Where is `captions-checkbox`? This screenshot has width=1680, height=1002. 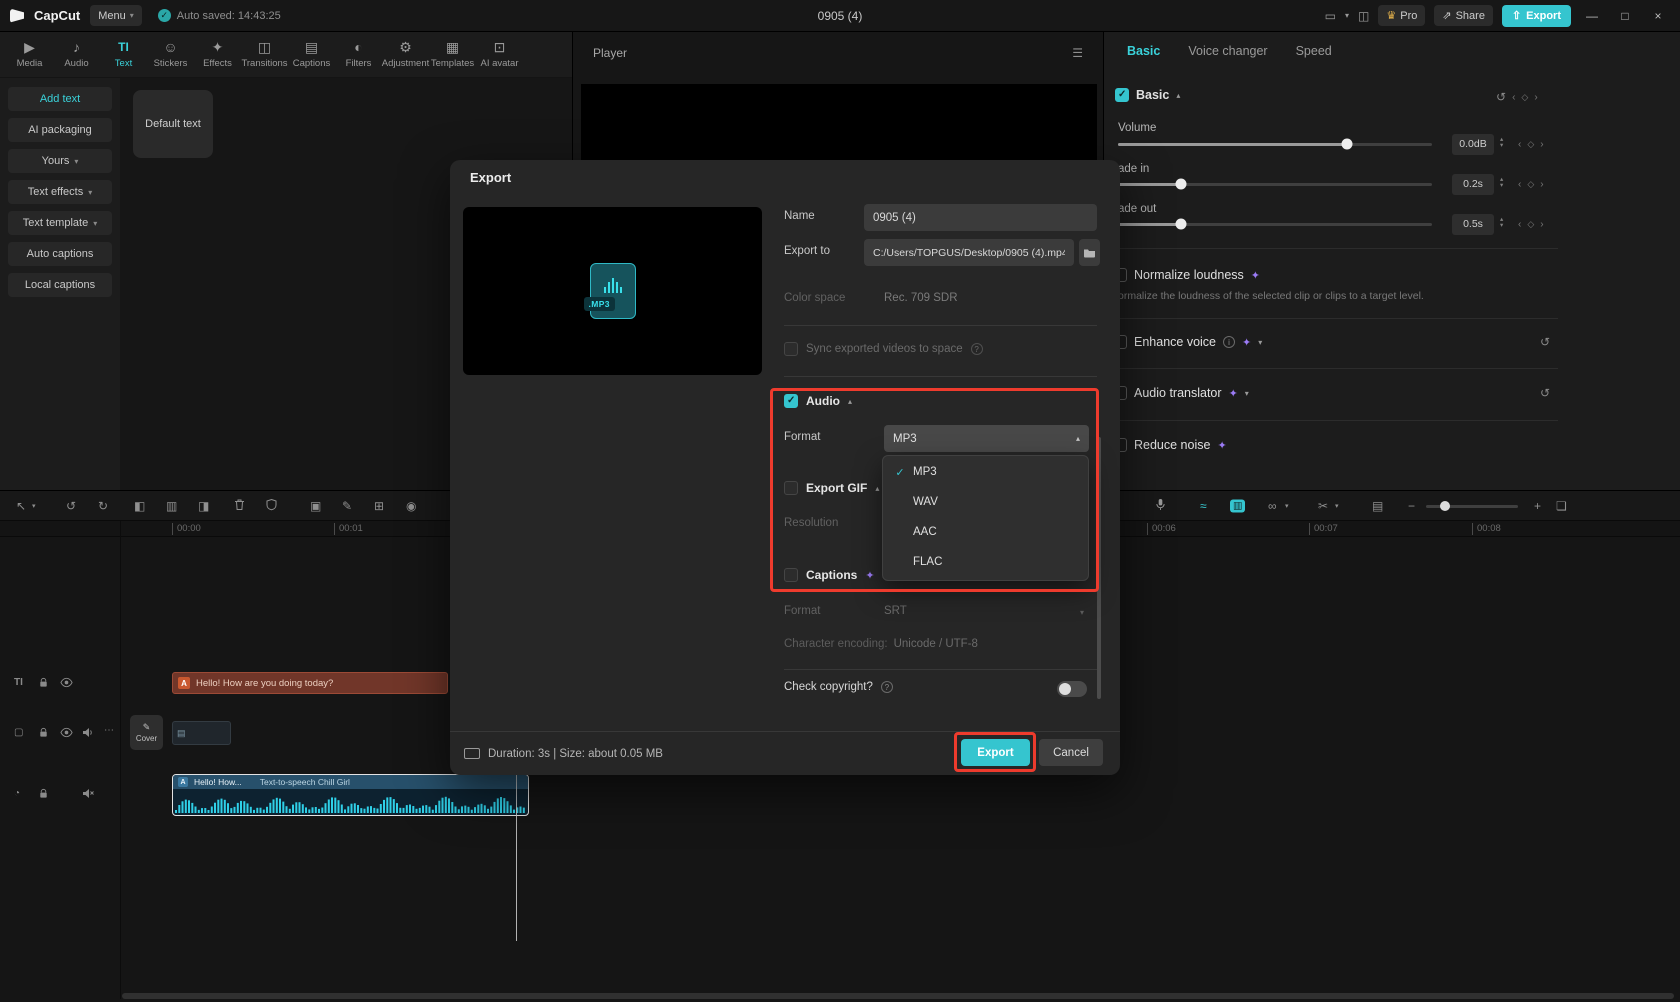
captions-checkbox is located at coordinates (791, 575).